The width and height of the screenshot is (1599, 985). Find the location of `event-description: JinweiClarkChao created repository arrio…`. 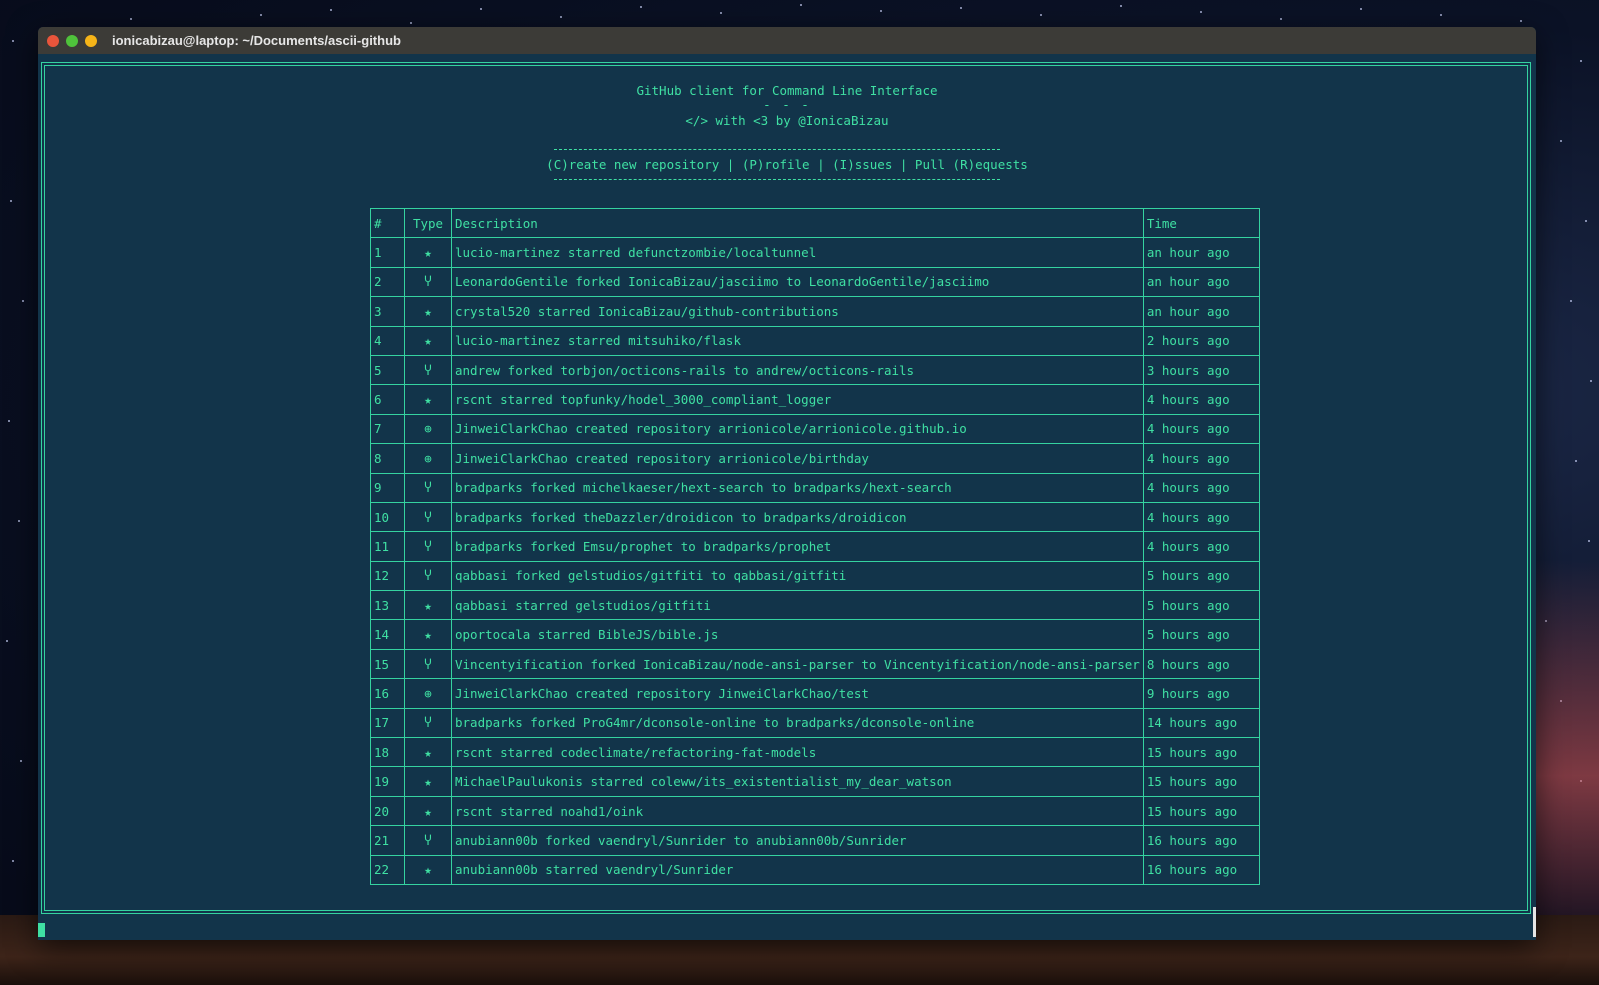

event-description: JinweiClarkChao created repository arrio… is located at coordinates (797, 458).